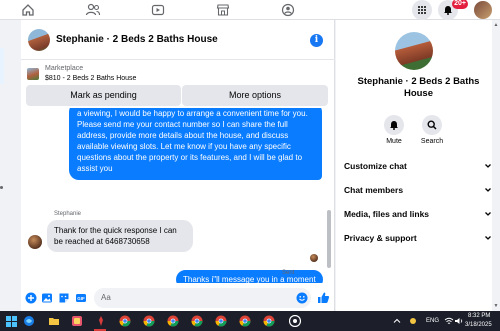  Describe the element at coordinates (101, 321) in the screenshot. I see `app-pin-icon` at that location.